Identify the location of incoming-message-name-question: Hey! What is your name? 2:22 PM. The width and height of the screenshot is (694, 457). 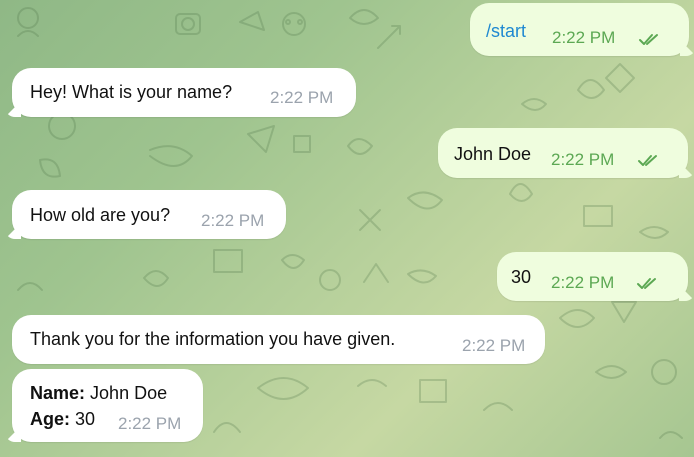
(184, 92).